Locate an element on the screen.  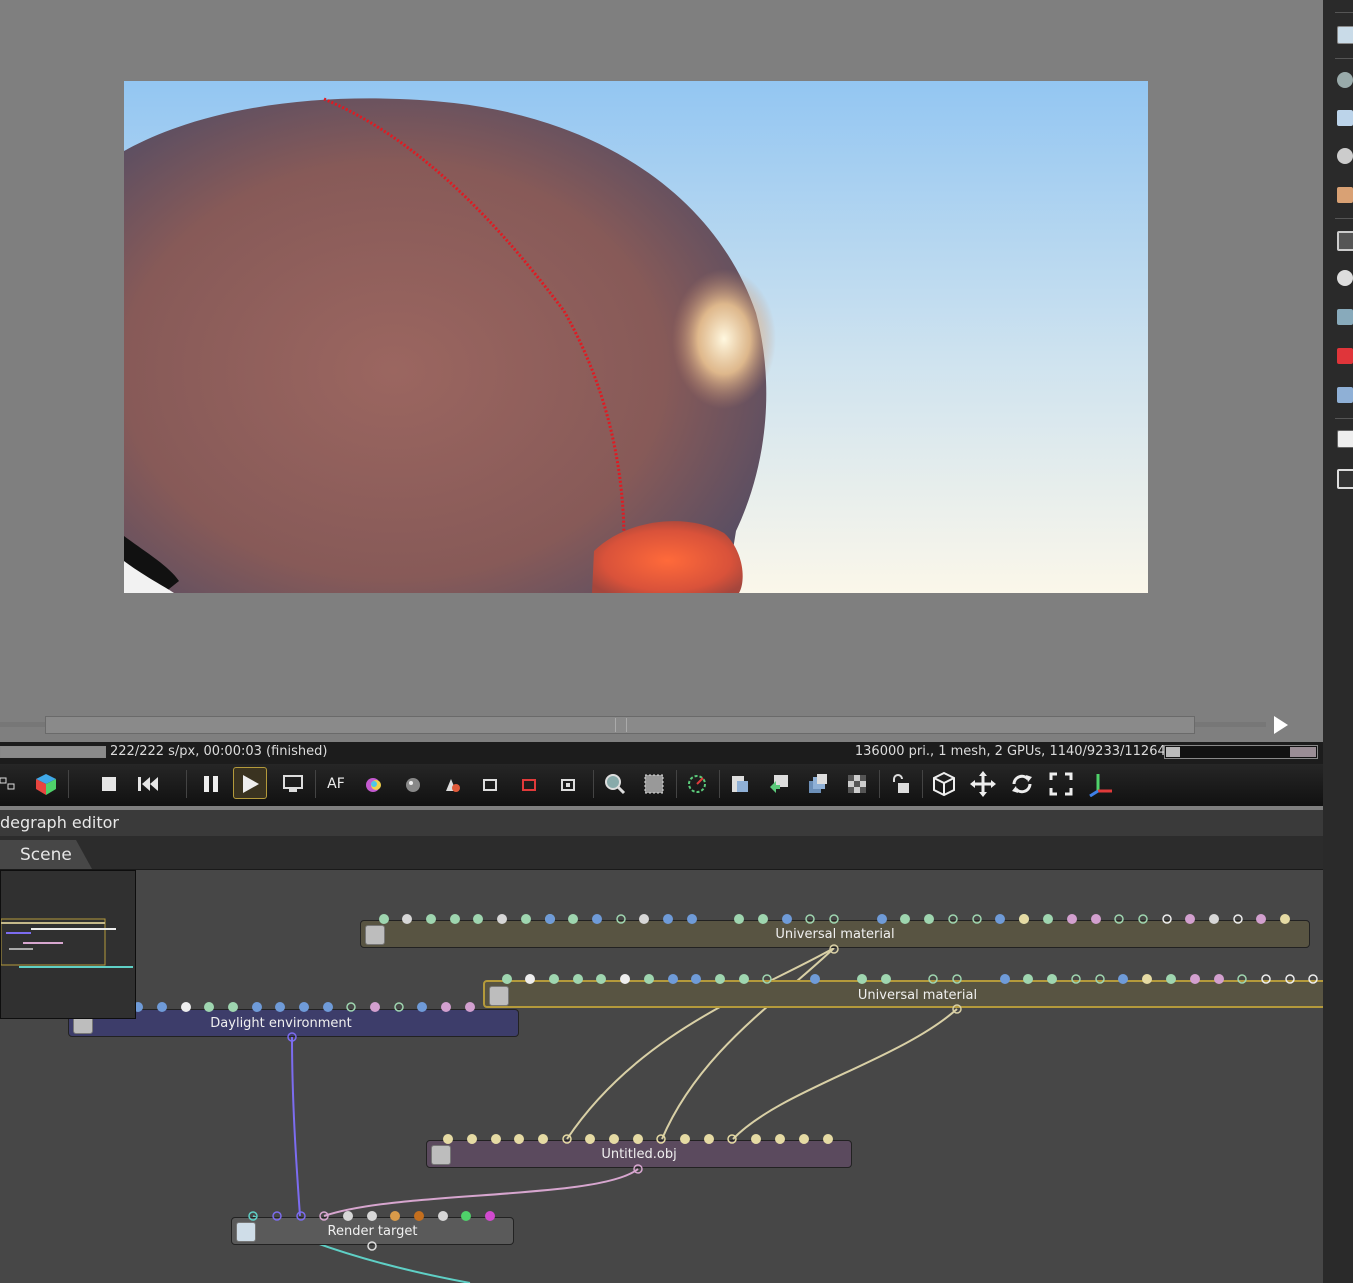
camera-icon is located at coordinates (1345, 80).